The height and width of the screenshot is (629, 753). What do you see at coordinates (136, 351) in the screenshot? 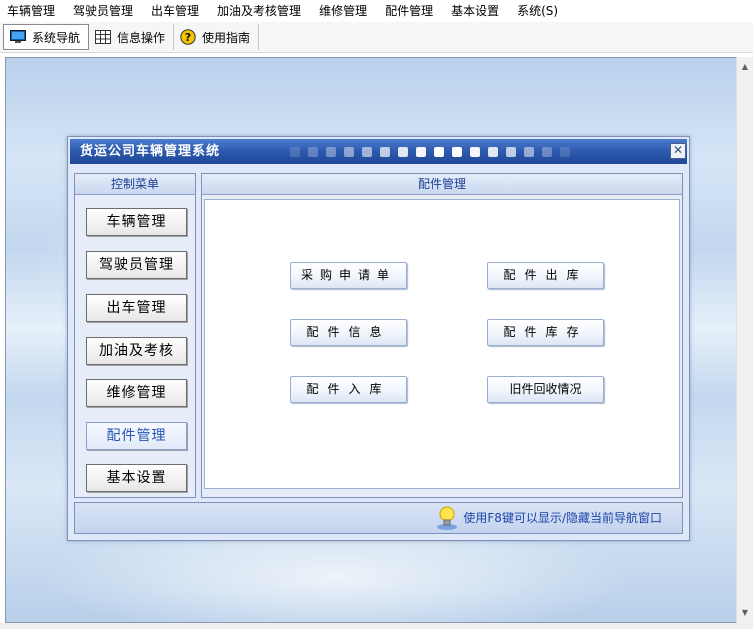
I see `nav-fuel-button: 加油及考核` at bounding box center [136, 351].